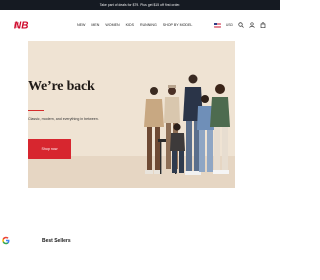 The height and width of the screenshot is (280, 320). Describe the element at coordinates (130, 25) in the screenshot. I see `nav-item-kids: KIDS` at that location.